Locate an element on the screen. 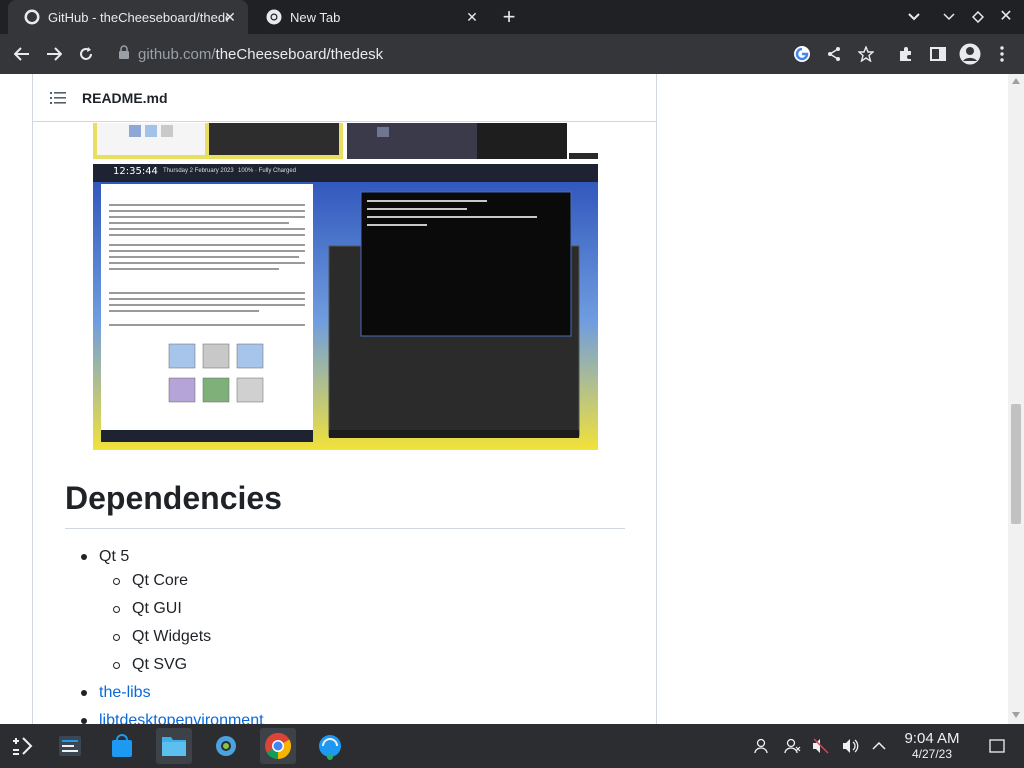  list-item-link: libtdesktopenvironment is located at coordinates (172, 718).